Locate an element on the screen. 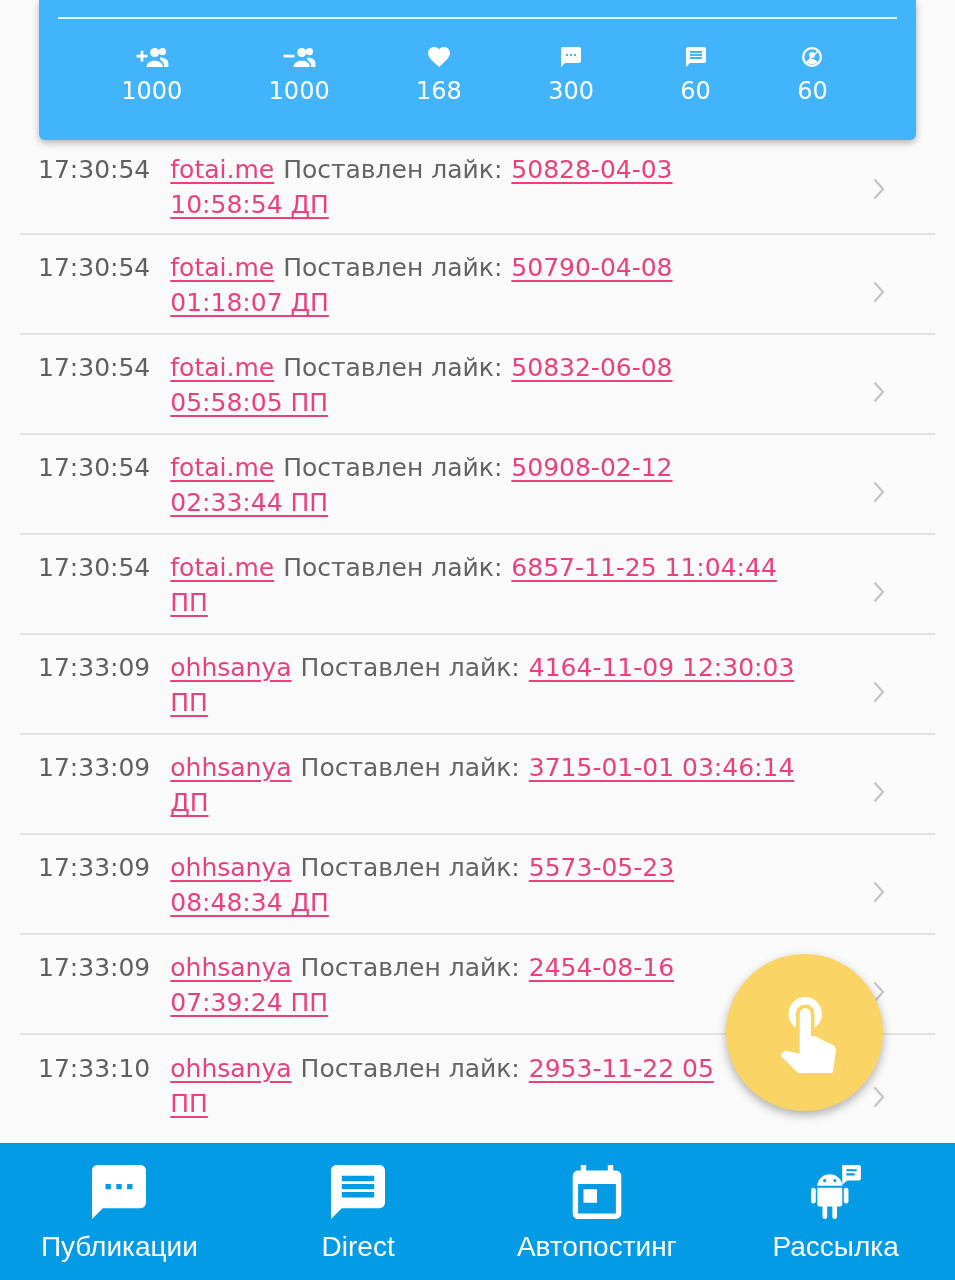 This screenshot has width=955, height=1280. date-link: 50828-04-03 is located at coordinates (592, 169).